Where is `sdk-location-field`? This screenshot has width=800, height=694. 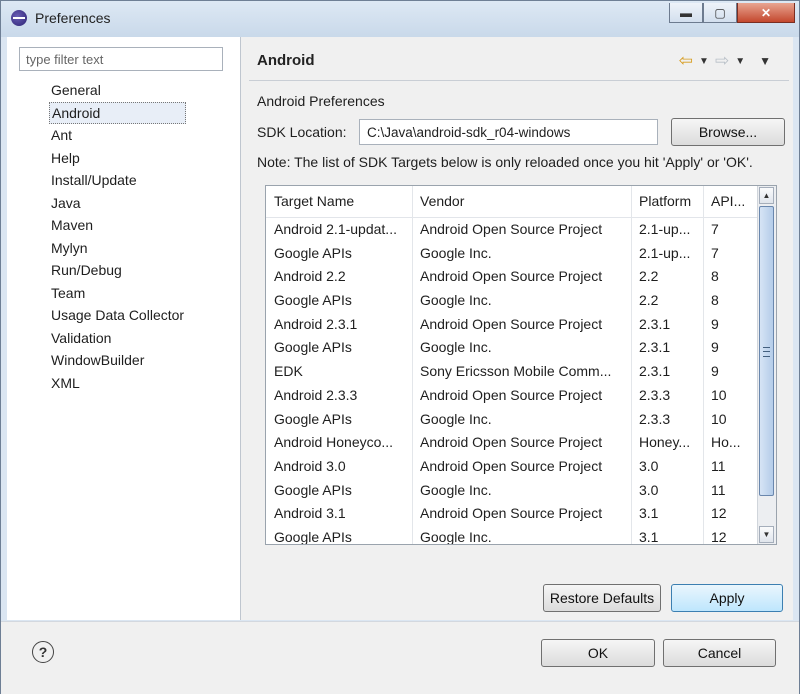
sdk-location-field is located at coordinates (508, 132).